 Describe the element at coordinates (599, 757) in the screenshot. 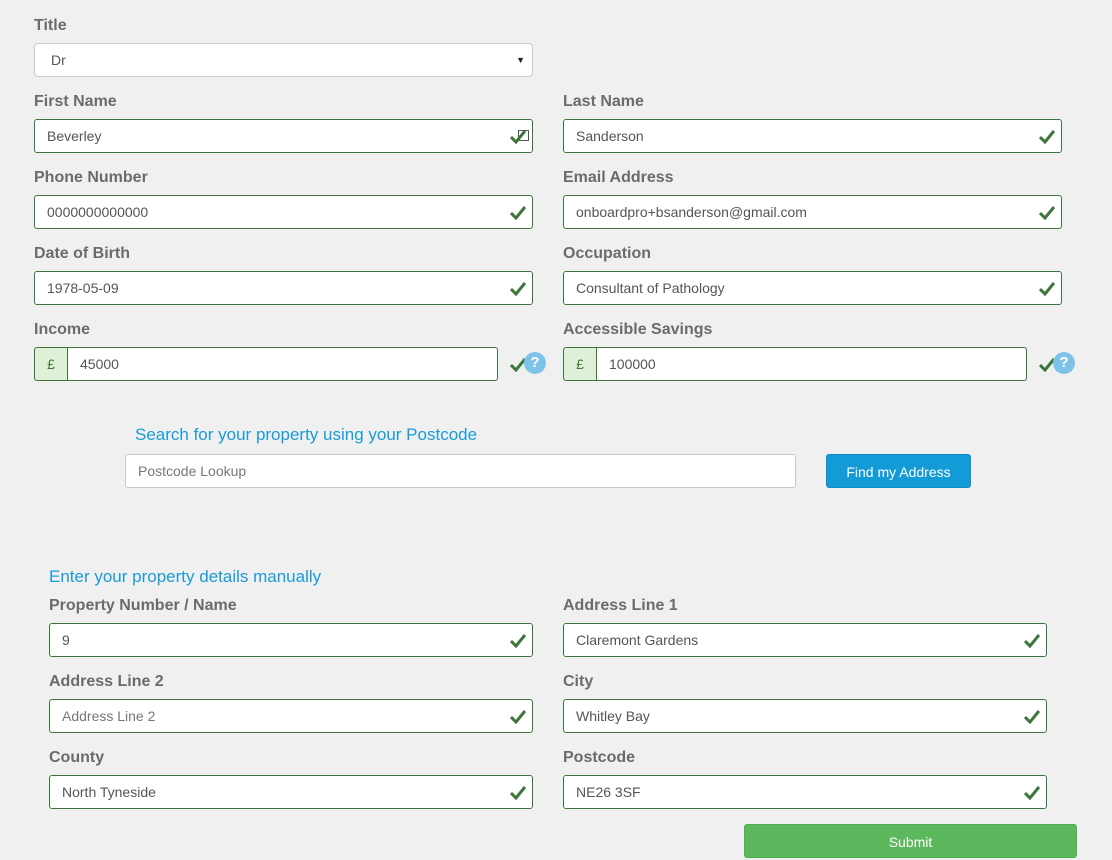

I see `postcode-label: Postcode` at that location.